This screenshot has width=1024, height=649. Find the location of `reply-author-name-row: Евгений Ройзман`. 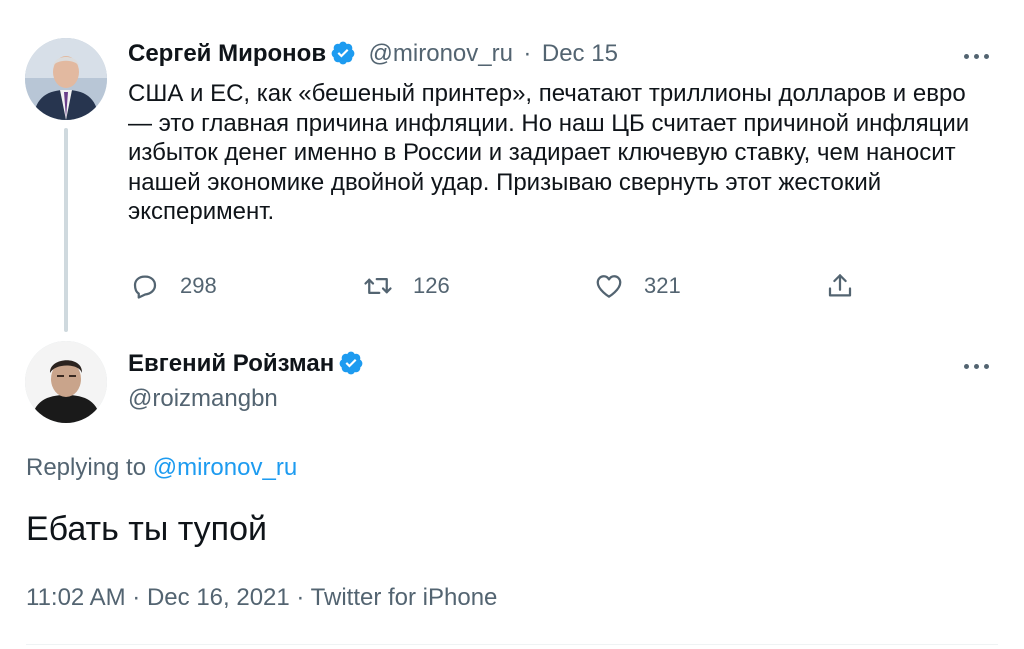

reply-author-name-row: Евгений Ройзман is located at coordinates (246, 364).